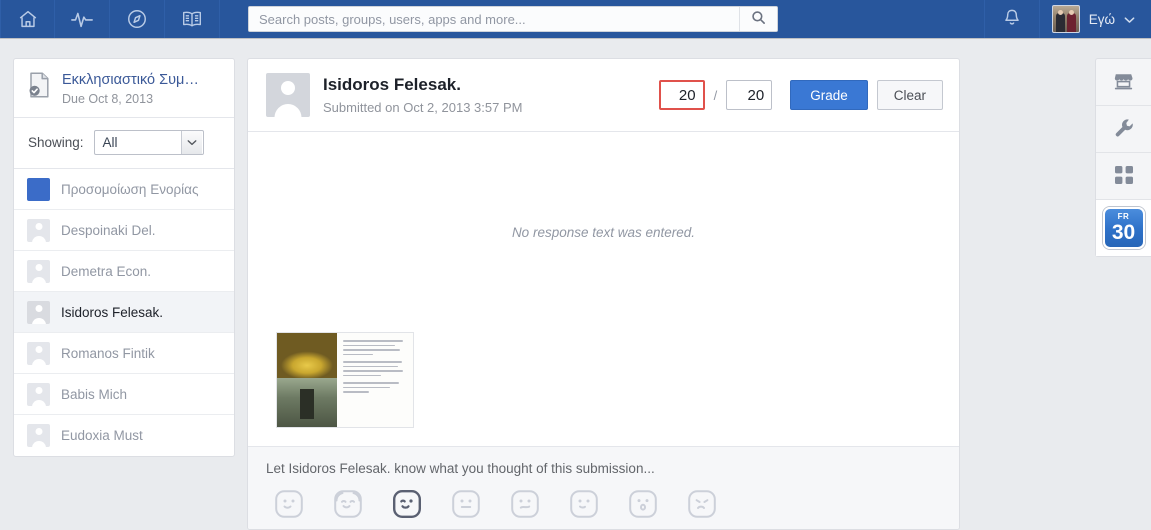 The height and width of the screenshot is (530, 1151). I want to click on student-list-item: Isidoros Felesak., so click(124, 312).